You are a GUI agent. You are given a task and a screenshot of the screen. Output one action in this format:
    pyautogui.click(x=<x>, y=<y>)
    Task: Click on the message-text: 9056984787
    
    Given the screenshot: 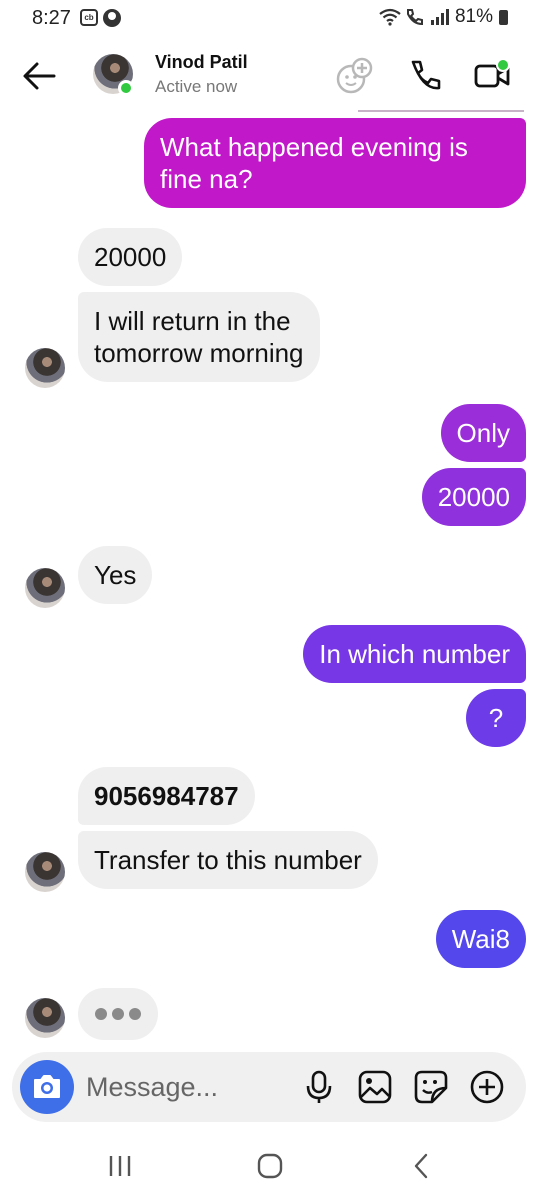 What is the action you would take?
    pyautogui.click(x=166, y=796)
    